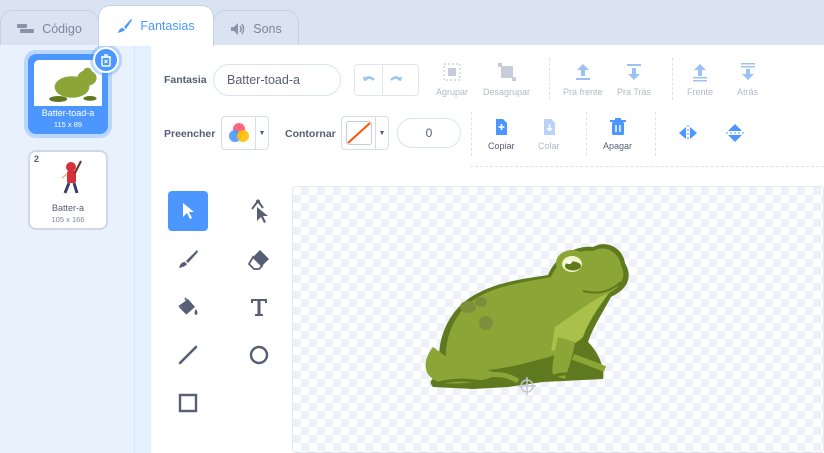 The height and width of the screenshot is (453, 824). What do you see at coordinates (527, 319) in the screenshot?
I see `toad-drawing` at bounding box center [527, 319].